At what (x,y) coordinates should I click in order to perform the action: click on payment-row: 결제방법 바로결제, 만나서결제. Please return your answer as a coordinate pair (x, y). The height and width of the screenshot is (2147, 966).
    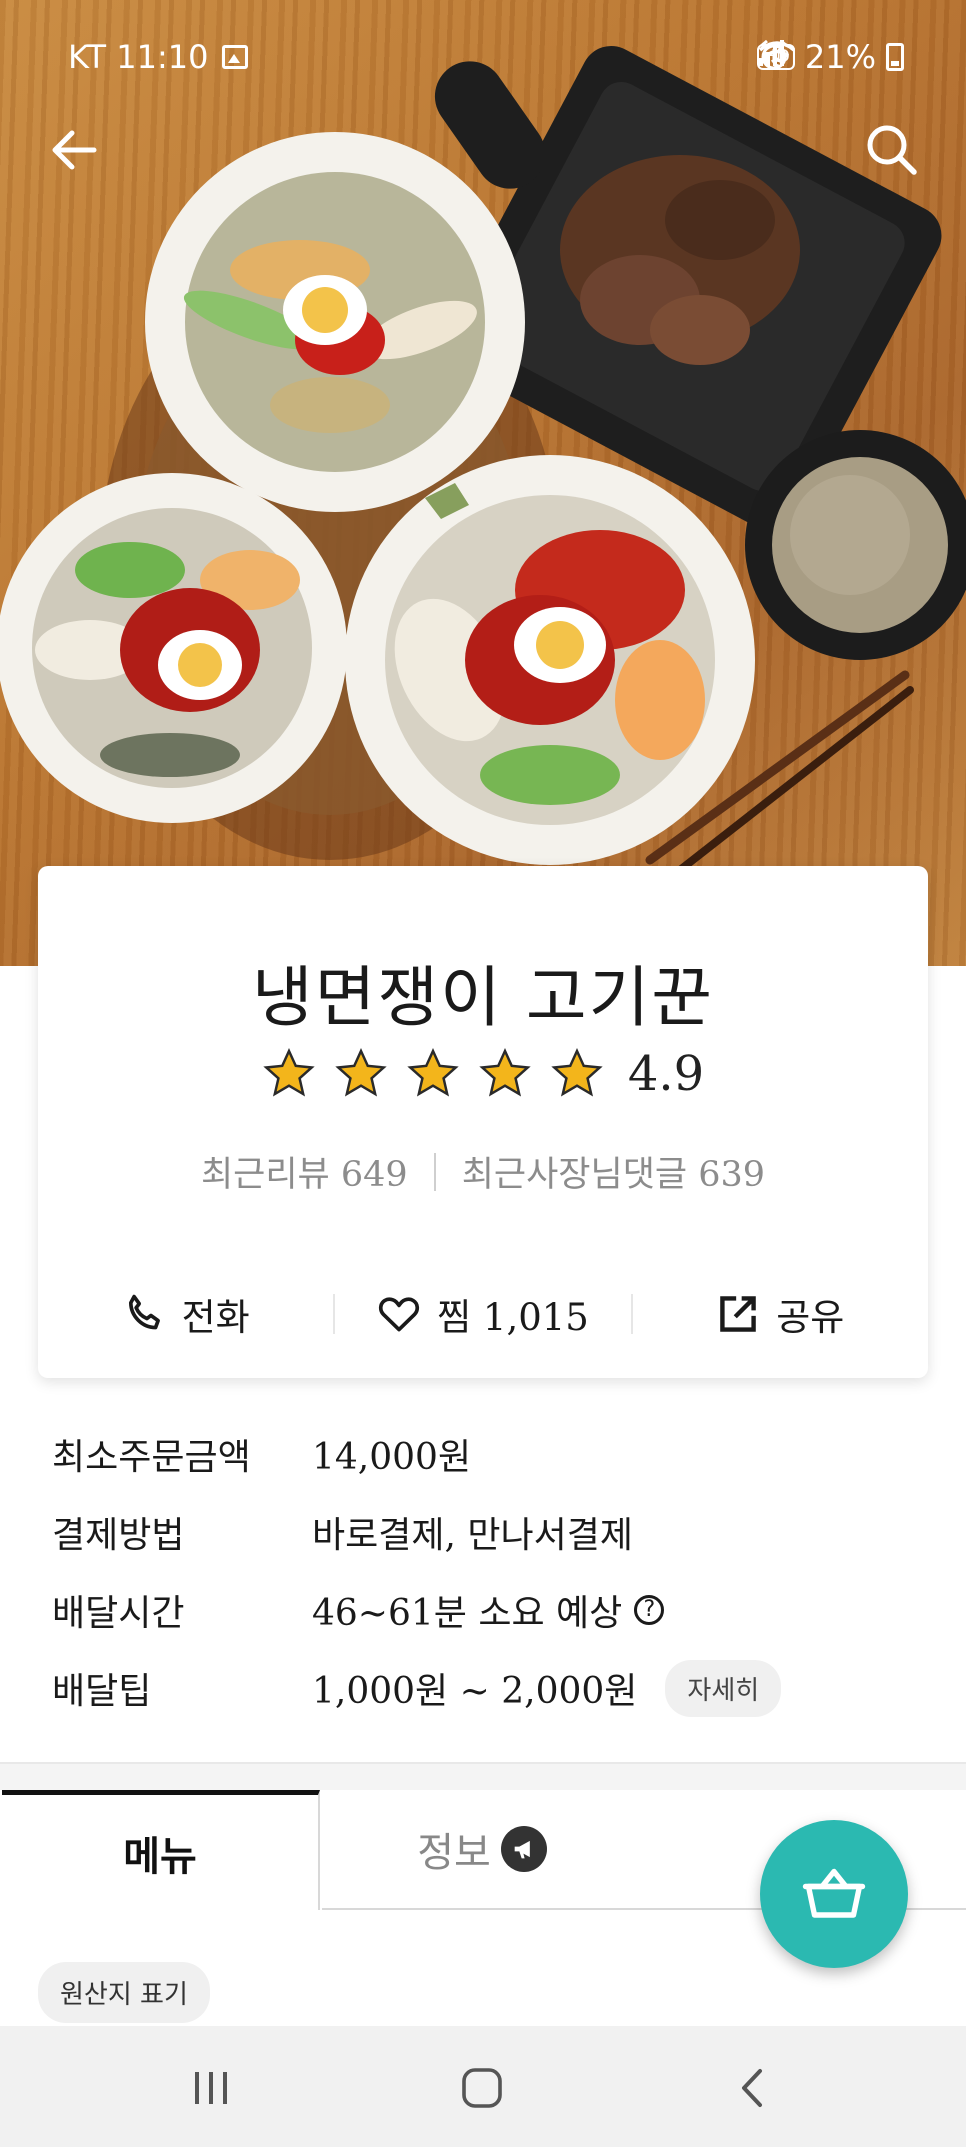
    Looking at the image, I should click on (482, 1532).